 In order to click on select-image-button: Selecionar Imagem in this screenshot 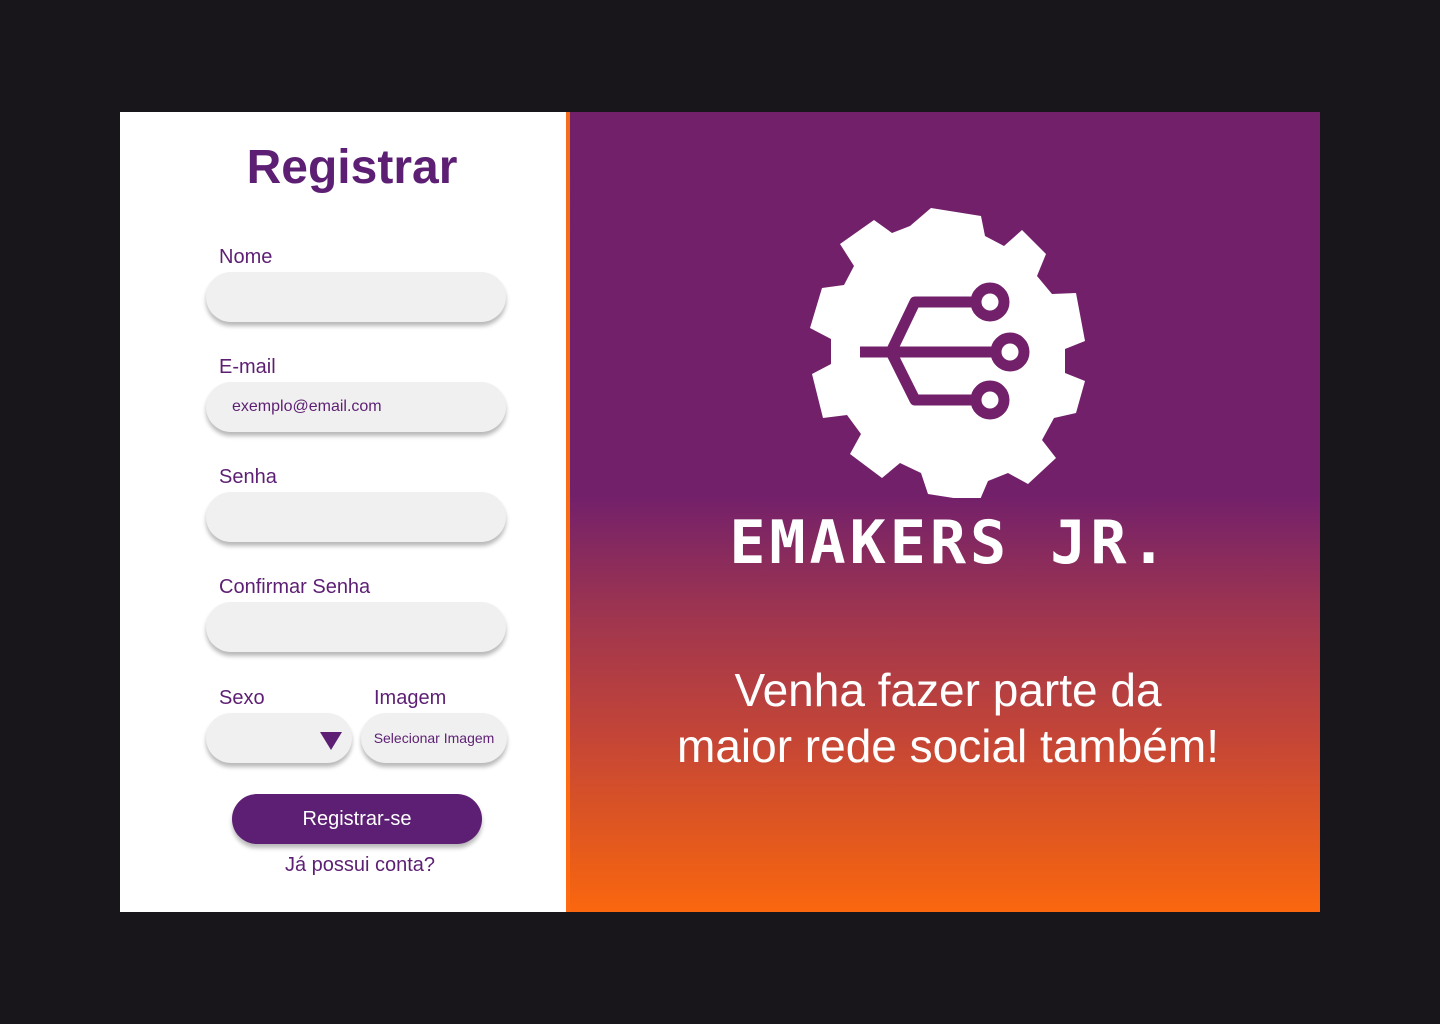, I will do `click(434, 738)`.